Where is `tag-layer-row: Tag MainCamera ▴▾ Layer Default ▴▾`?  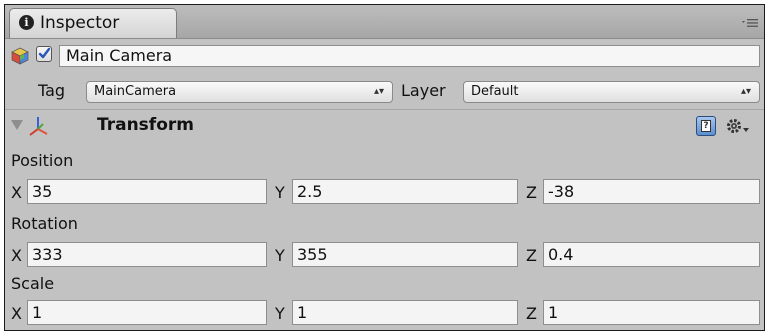 tag-layer-row: Tag MainCamera ▴▾ Layer Default ▴▾ is located at coordinates (384, 92).